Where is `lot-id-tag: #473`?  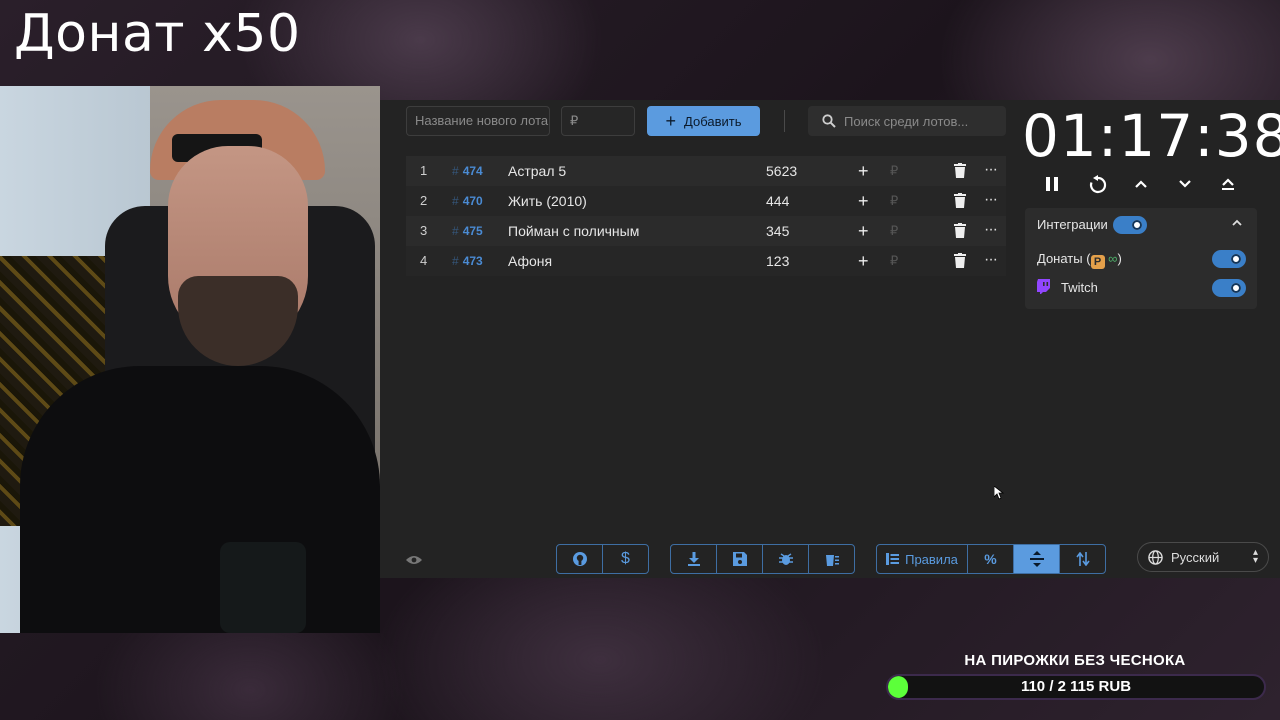 lot-id-tag: #473 is located at coordinates (467, 261).